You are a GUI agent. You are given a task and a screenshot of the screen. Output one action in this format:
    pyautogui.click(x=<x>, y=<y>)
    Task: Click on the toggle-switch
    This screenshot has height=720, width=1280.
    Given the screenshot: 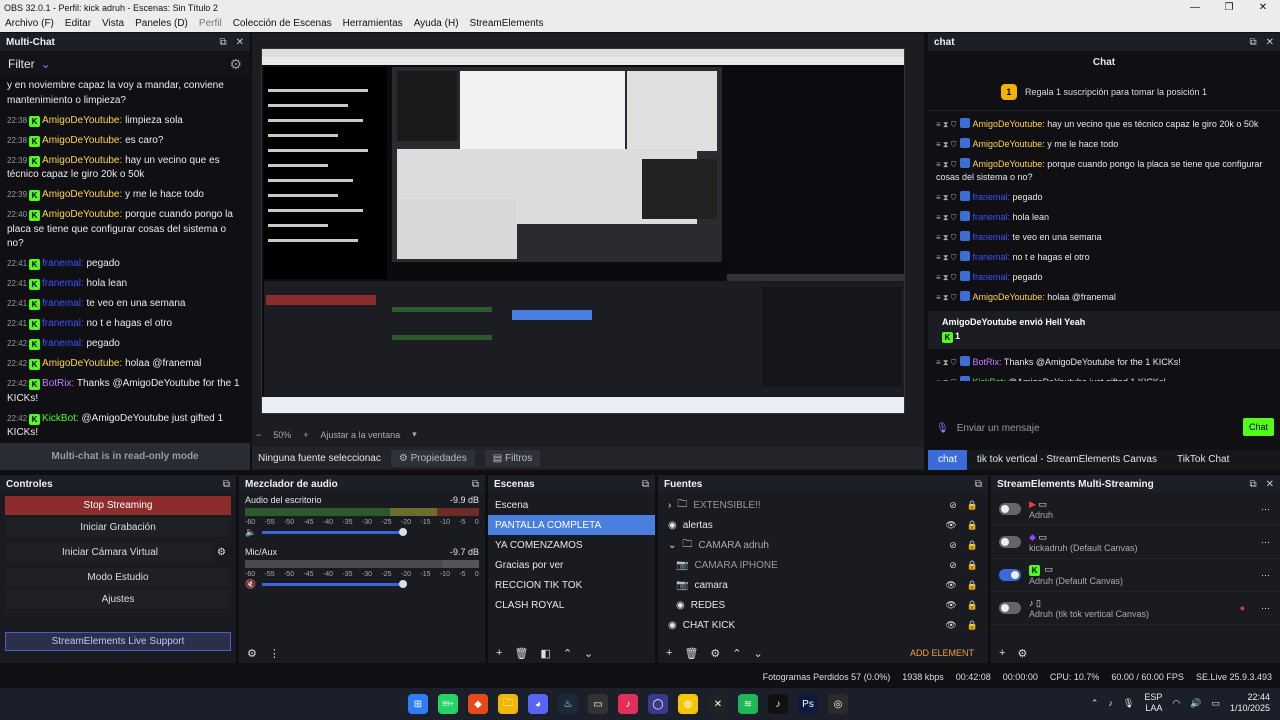 What is the action you would take?
    pyautogui.click(x=1010, y=509)
    